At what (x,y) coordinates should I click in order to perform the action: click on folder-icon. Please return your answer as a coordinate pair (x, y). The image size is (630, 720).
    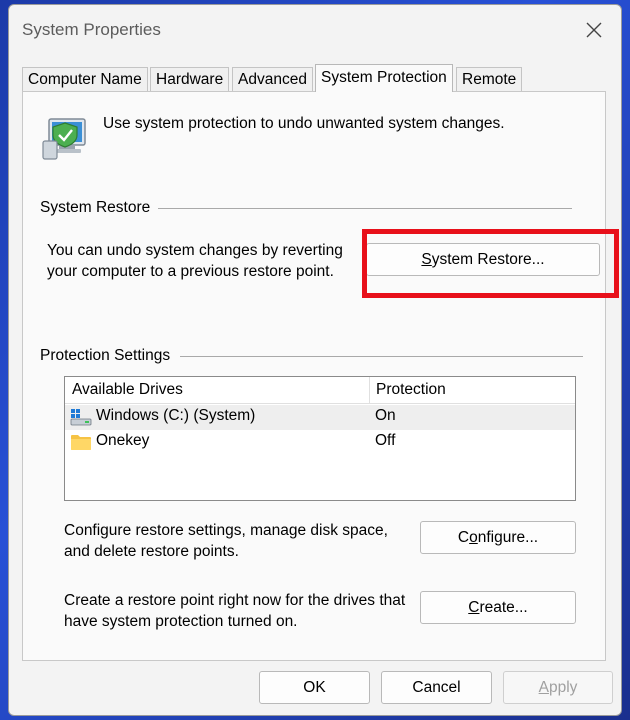
    Looking at the image, I should click on (81, 442).